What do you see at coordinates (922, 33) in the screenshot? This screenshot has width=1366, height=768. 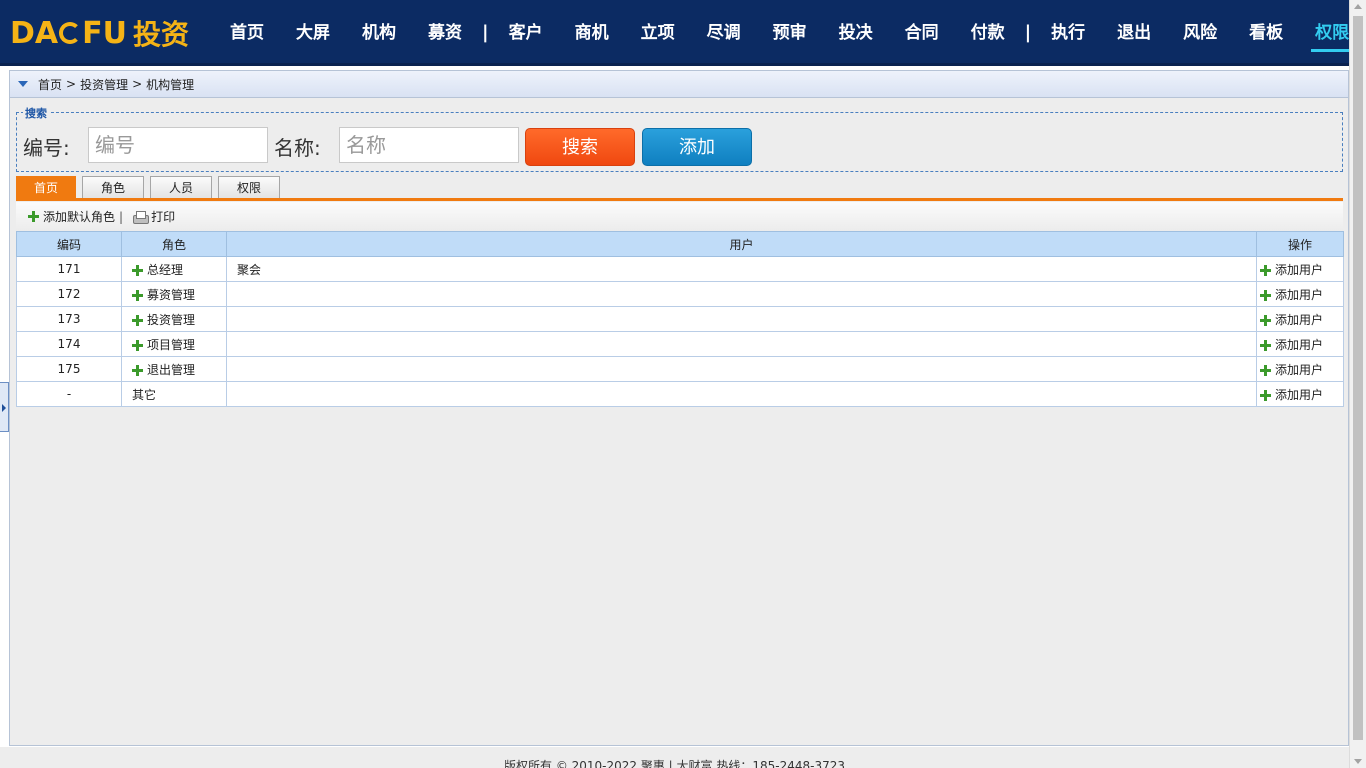 I see `nav-item-2-6: 合同` at bounding box center [922, 33].